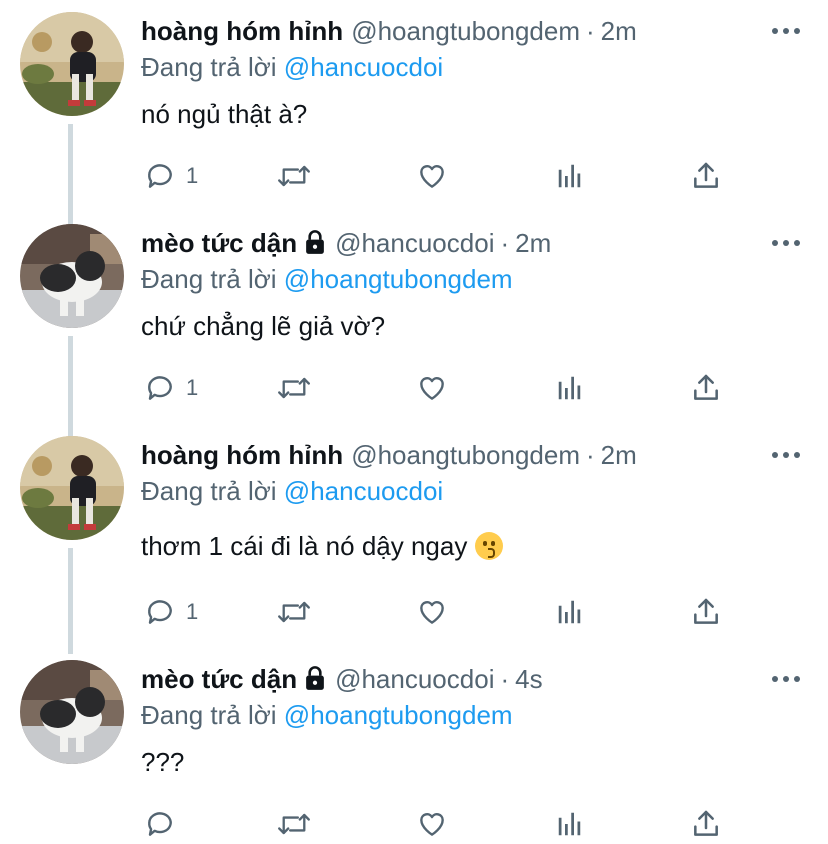  I want to click on tweet-text: ???, so click(163, 762).